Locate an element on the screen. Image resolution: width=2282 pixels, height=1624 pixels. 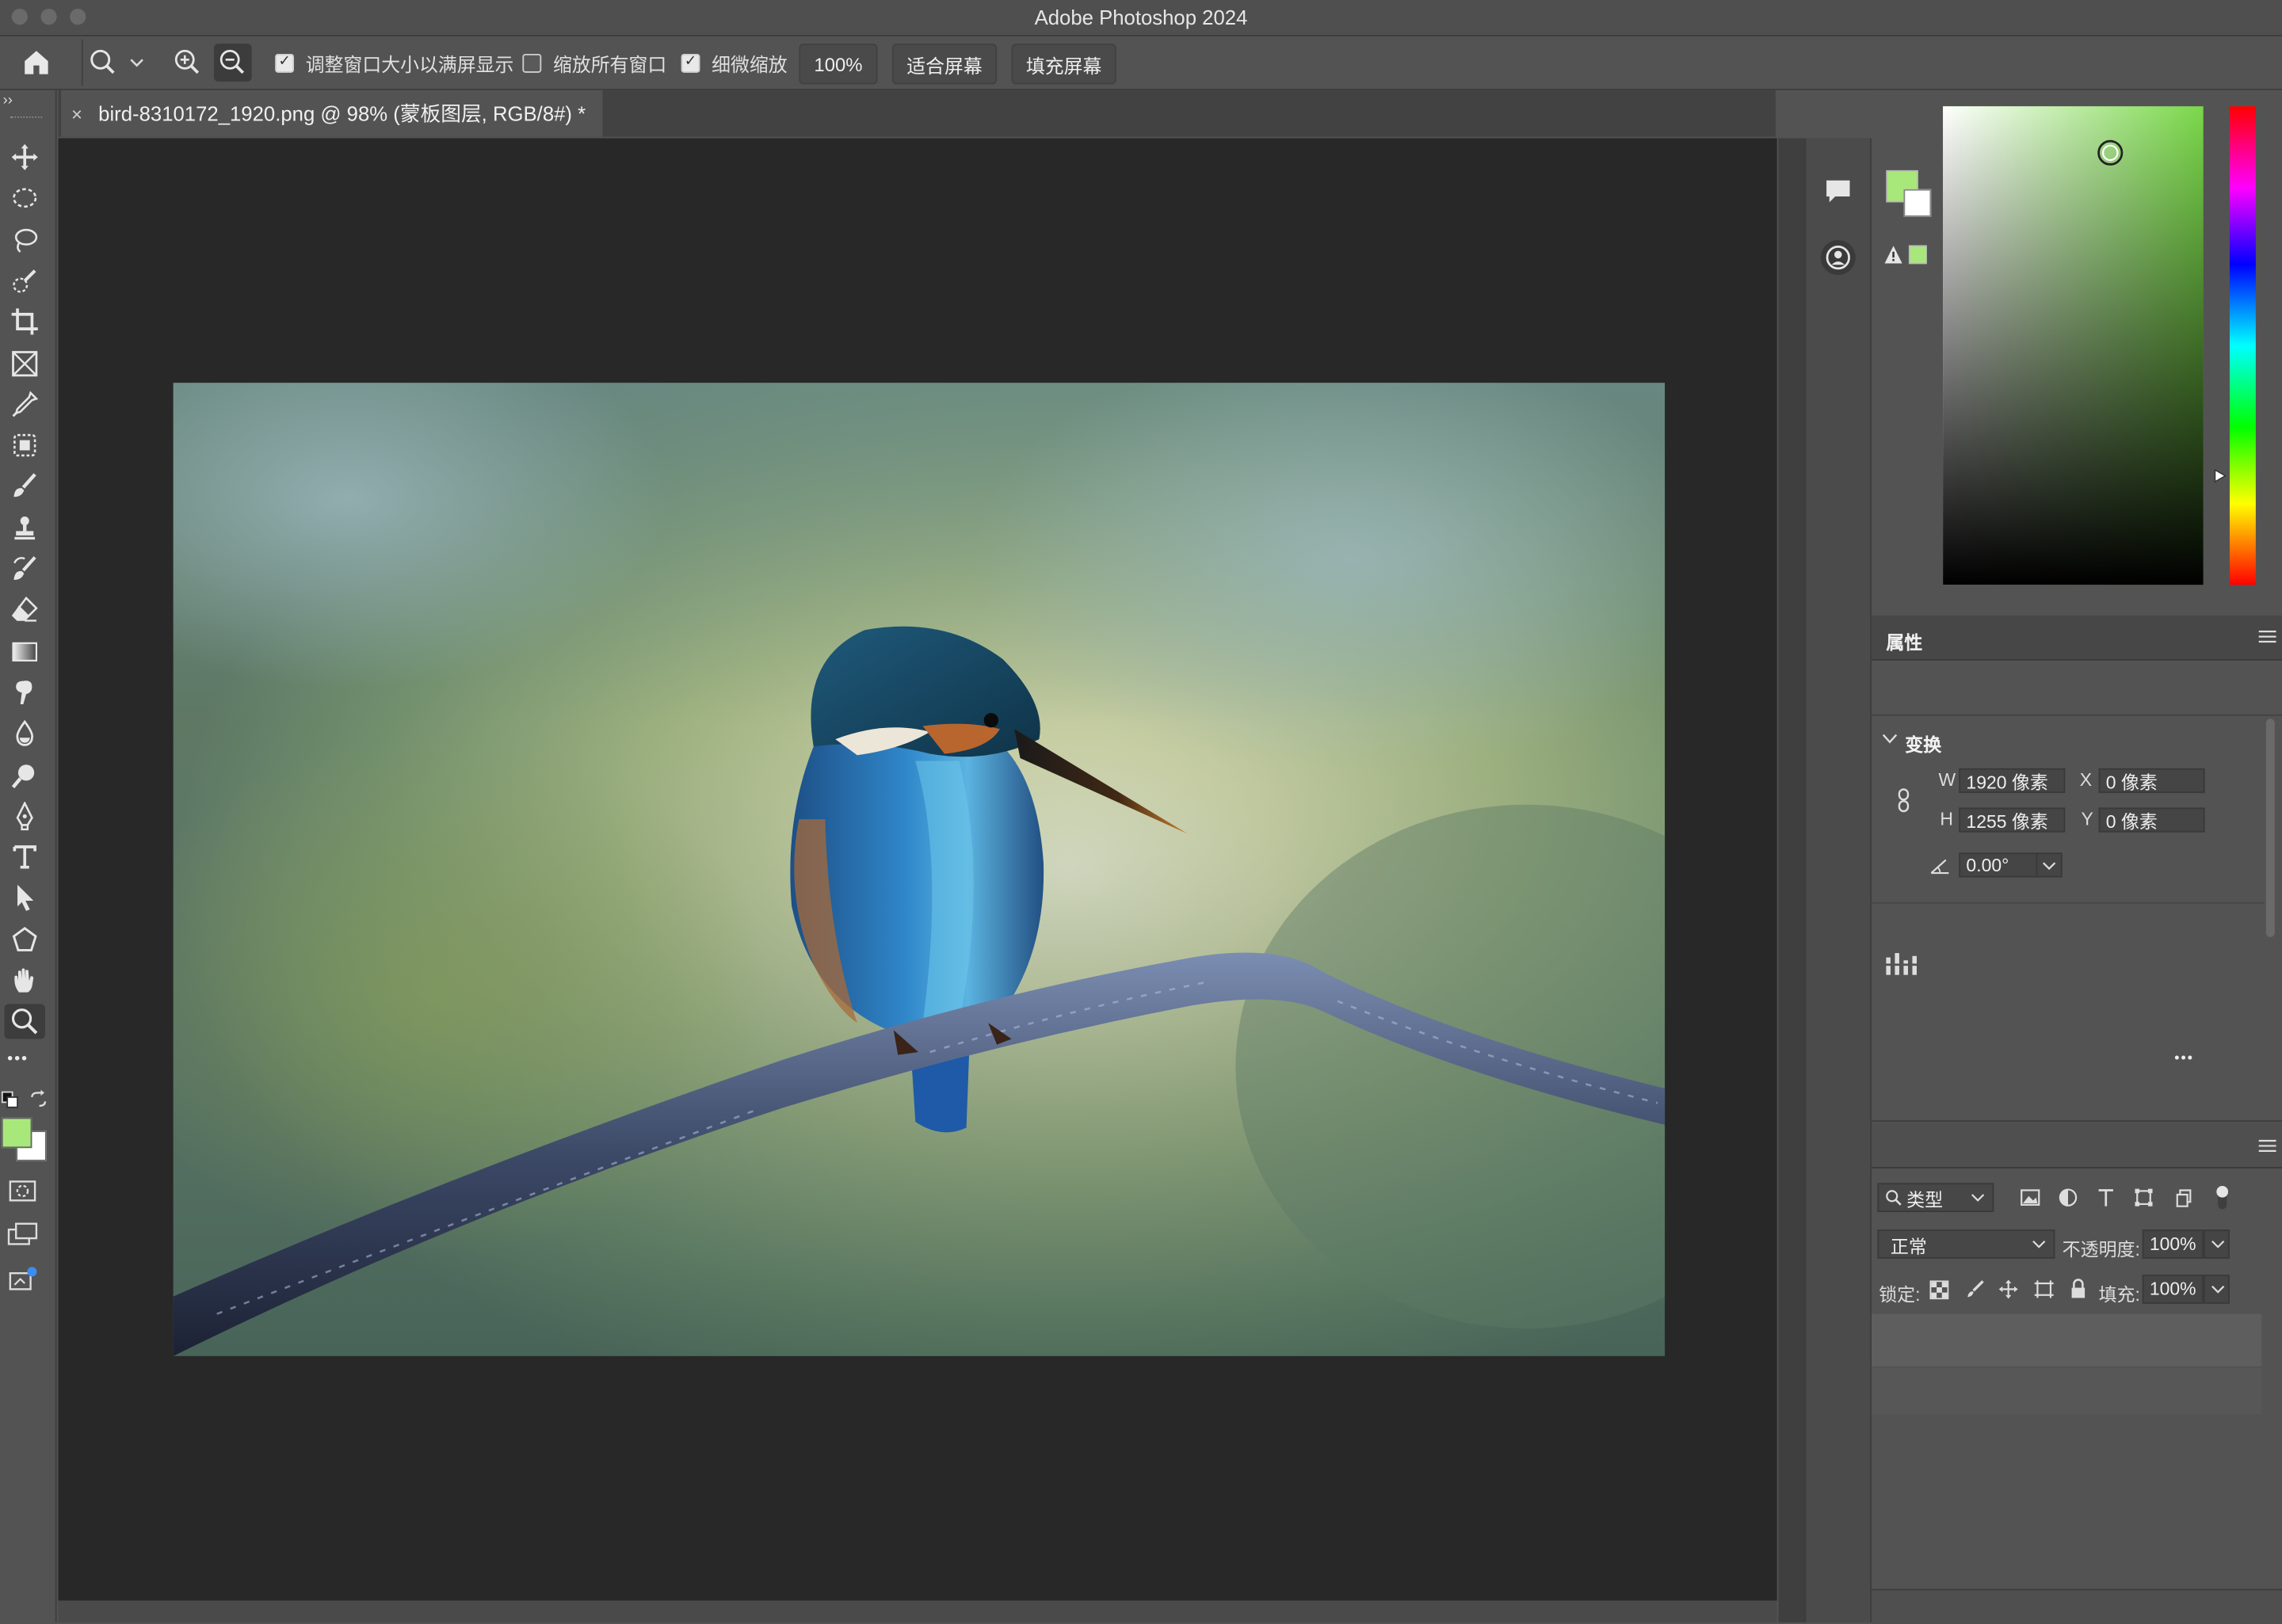
angle-dropdown is located at coordinates (2049, 865).